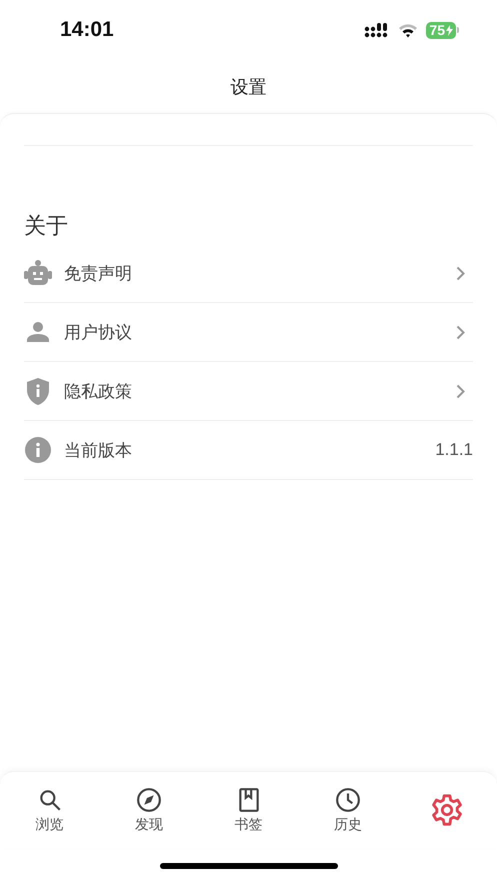 The height and width of the screenshot is (883, 497). What do you see at coordinates (50, 810) in the screenshot?
I see `tab-item: 浏览` at bounding box center [50, 810].